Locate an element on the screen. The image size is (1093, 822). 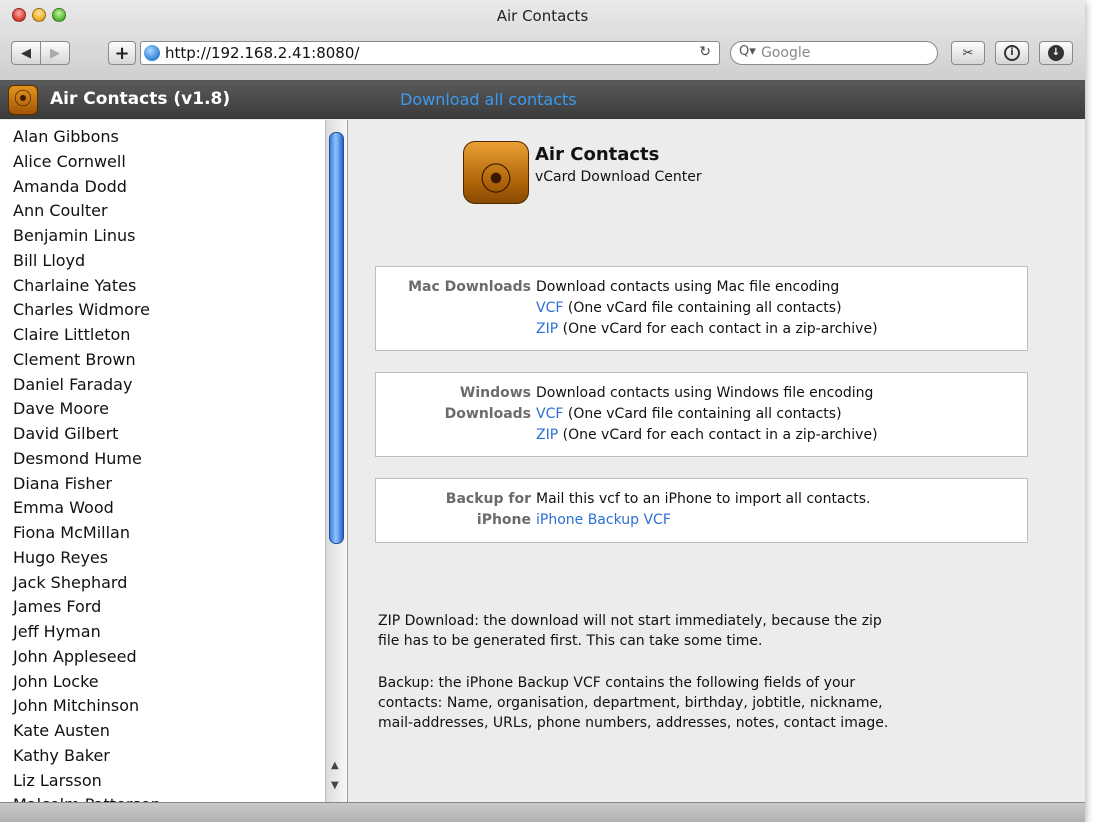
scroll-up-arrow-icon: ▲ is located at coordinates (335, 765).